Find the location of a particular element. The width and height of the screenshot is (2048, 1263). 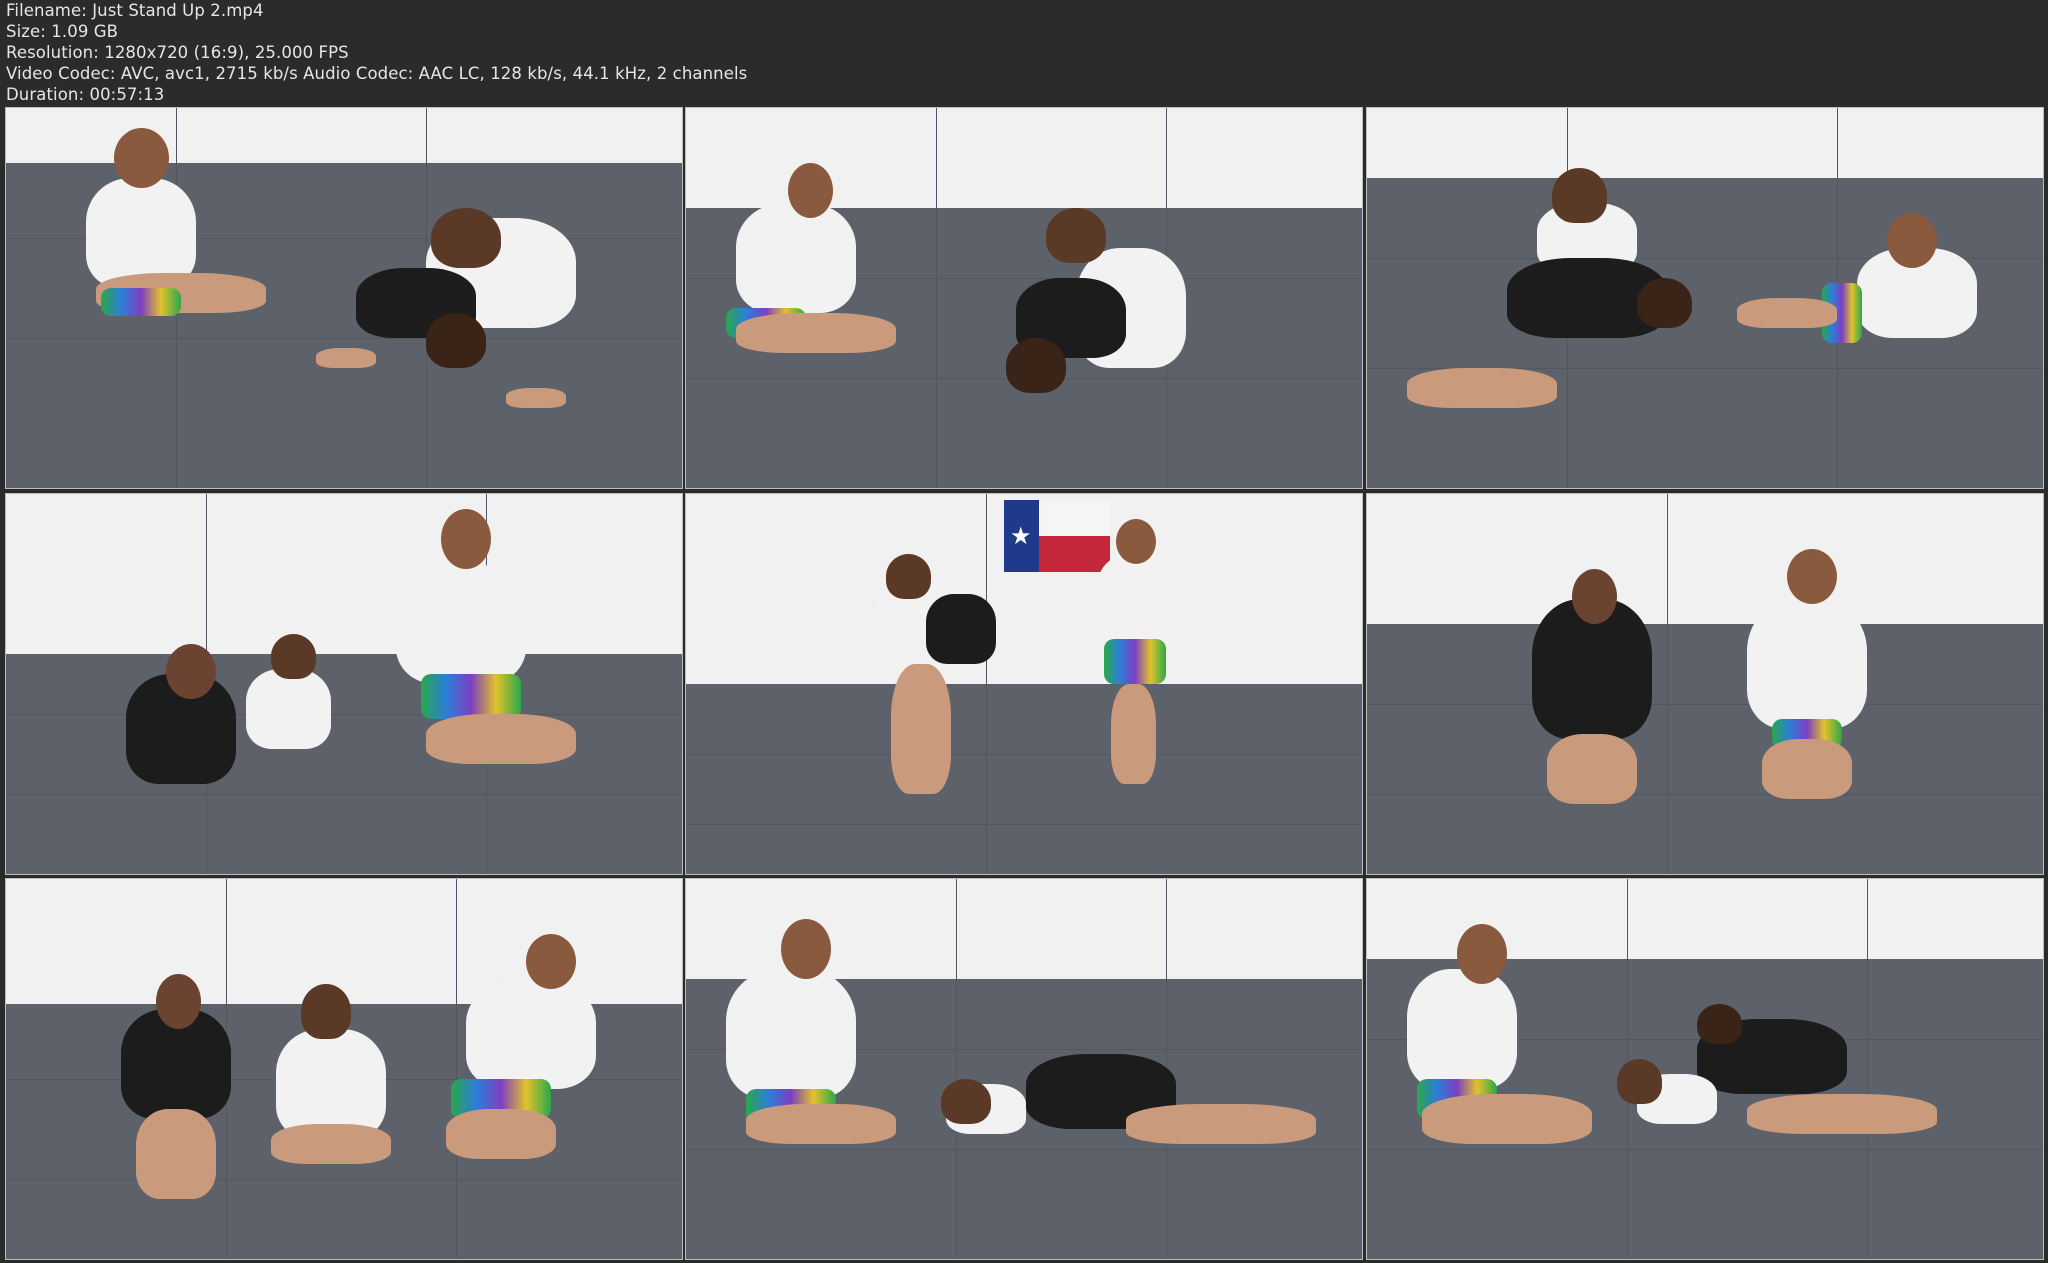

texas-flag-icon: ★ is located at coordinates (1057, 536).